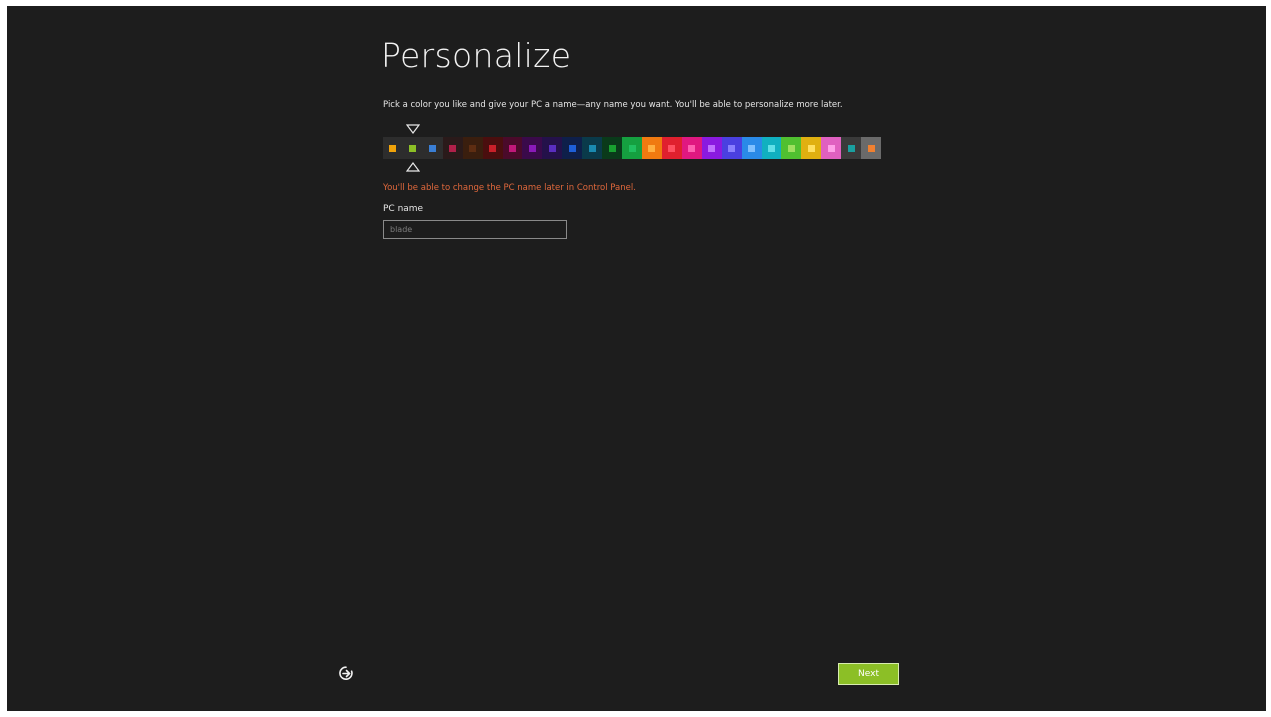 Image resolution: width=1271 pixels, height=717 pixels. I want to click on page-title: Personalize, so click(476, 55).